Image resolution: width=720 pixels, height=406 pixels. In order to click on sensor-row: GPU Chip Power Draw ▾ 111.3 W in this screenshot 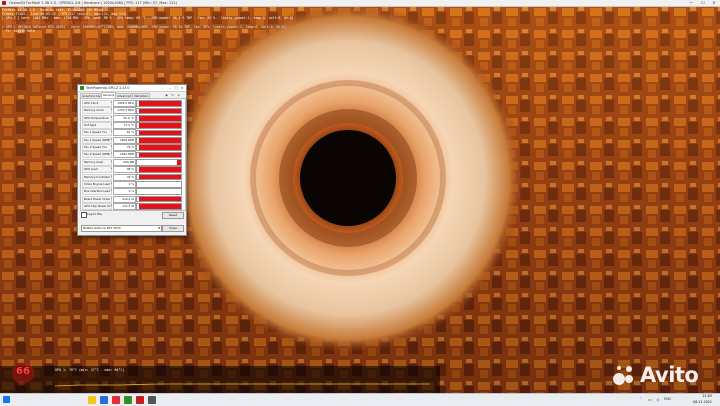, I will do `click(132, 206)`.